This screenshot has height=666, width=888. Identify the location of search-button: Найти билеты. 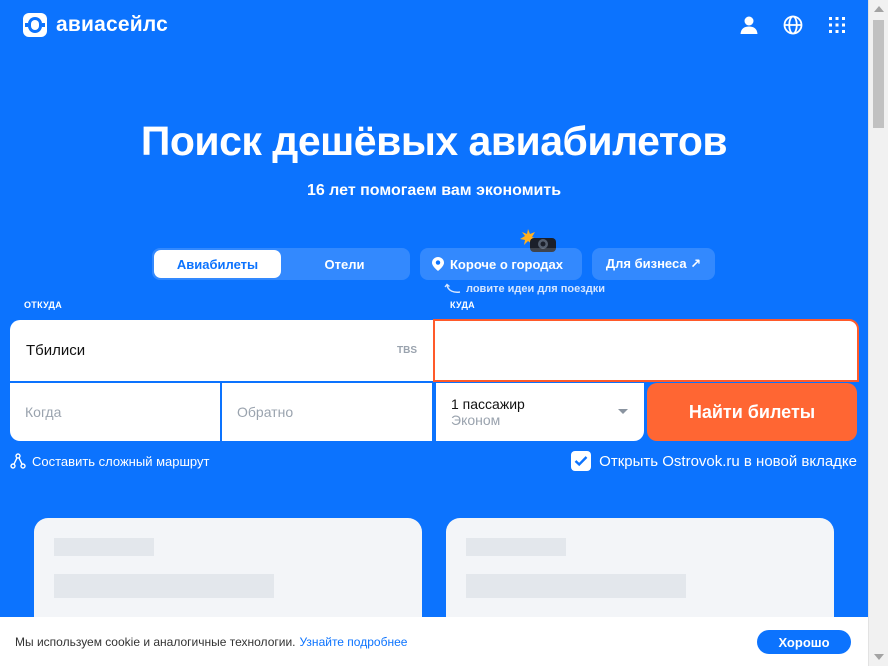
(752, 412).